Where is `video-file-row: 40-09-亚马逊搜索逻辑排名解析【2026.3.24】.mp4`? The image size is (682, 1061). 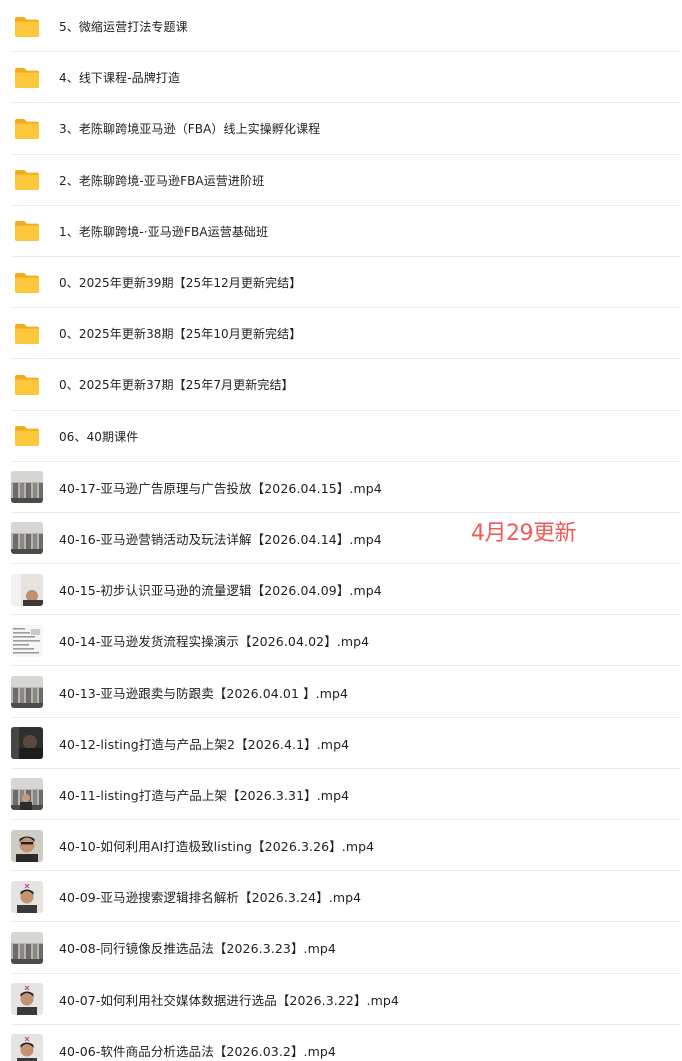 video-file-row: 40-09-亚马逊搜索逻辑排名解析【2026.3.24】.mp4 is located at coordinates (341, 897).